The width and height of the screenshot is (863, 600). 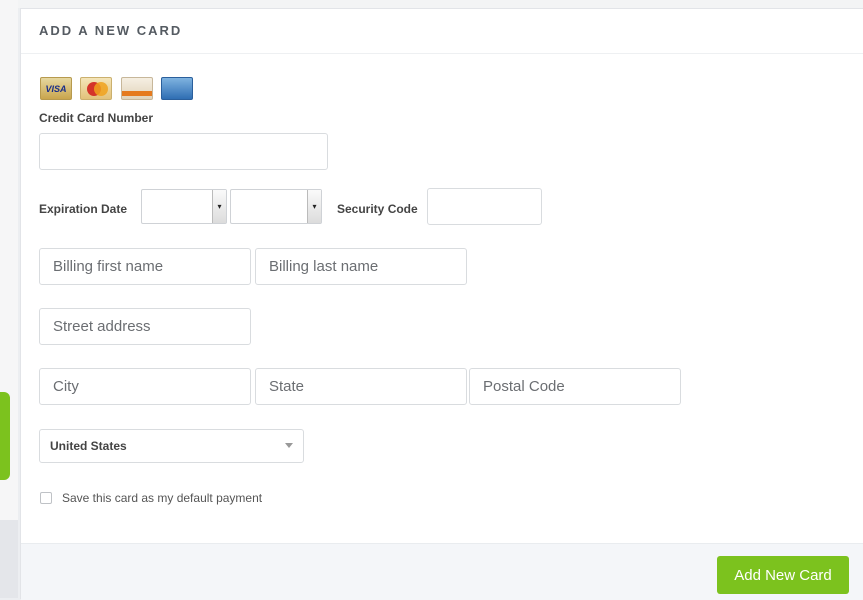 What do you see at coordinates (137, 88) in the screenshot?
I see `discover-logo-icon` at bounding box center [137, 88].